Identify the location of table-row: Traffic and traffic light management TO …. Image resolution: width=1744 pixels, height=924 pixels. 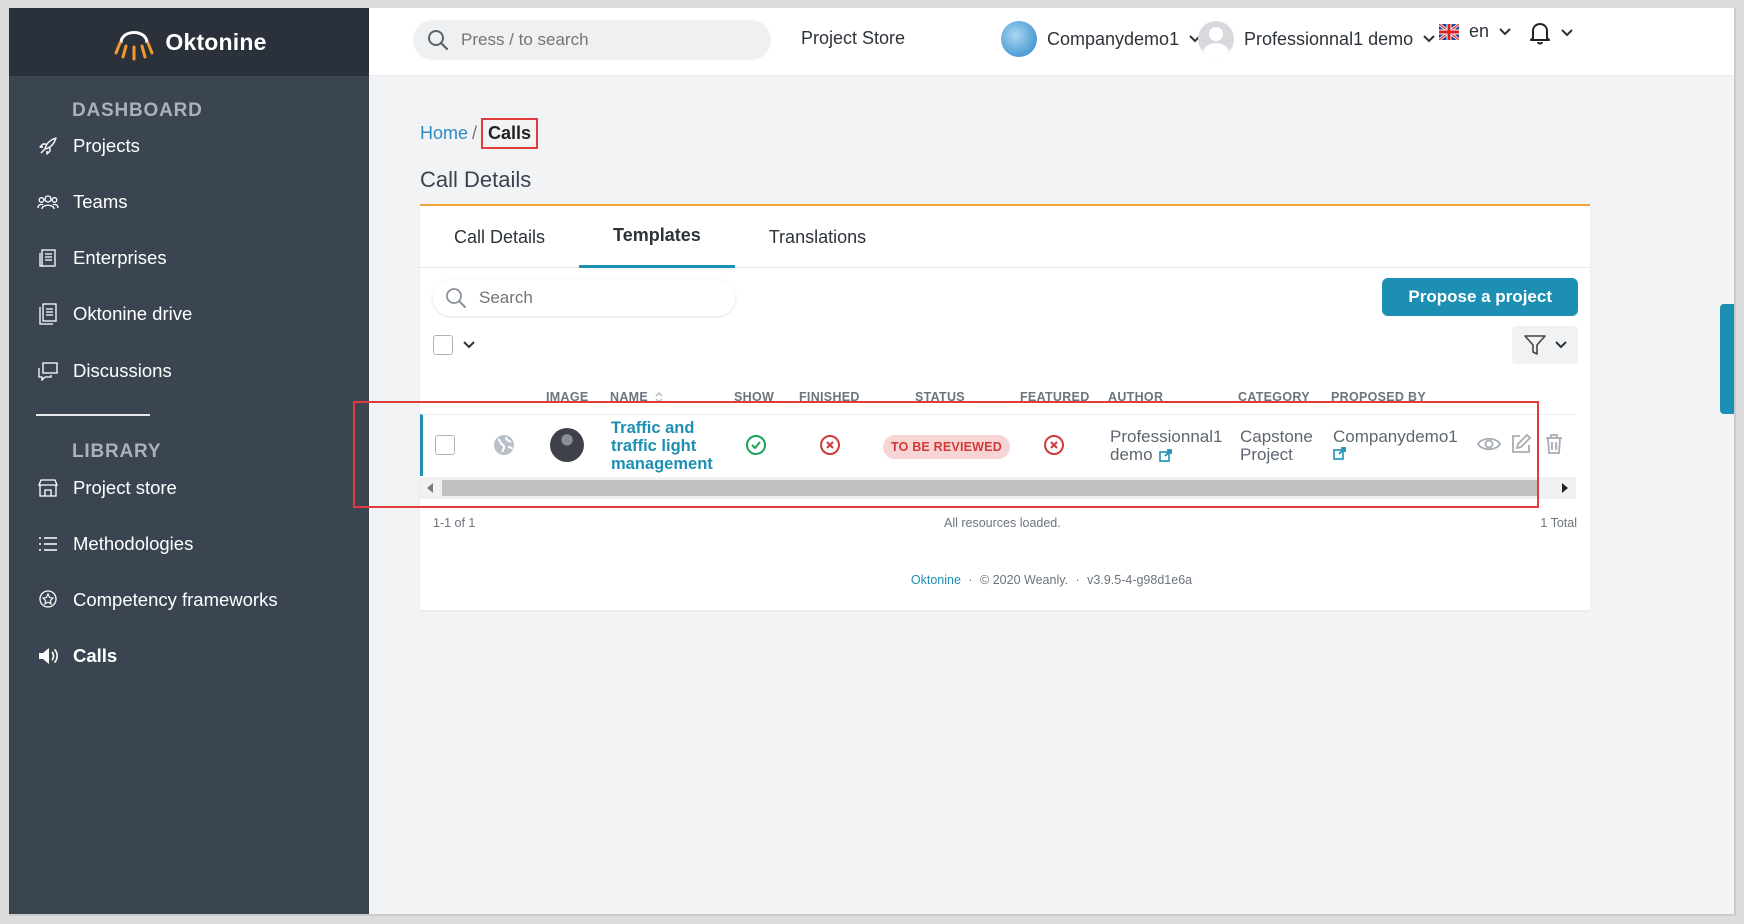
(998, 445).